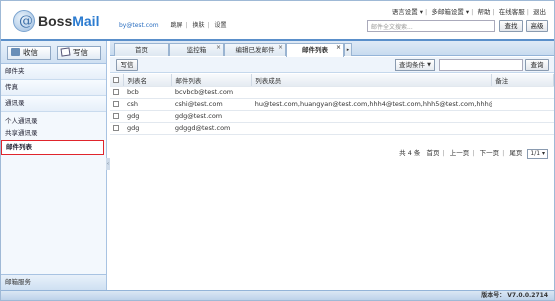 Image resolution: width=555 pixels, height=301 pixels. I want to click on inbox-button: 收信, so click(29, 53).